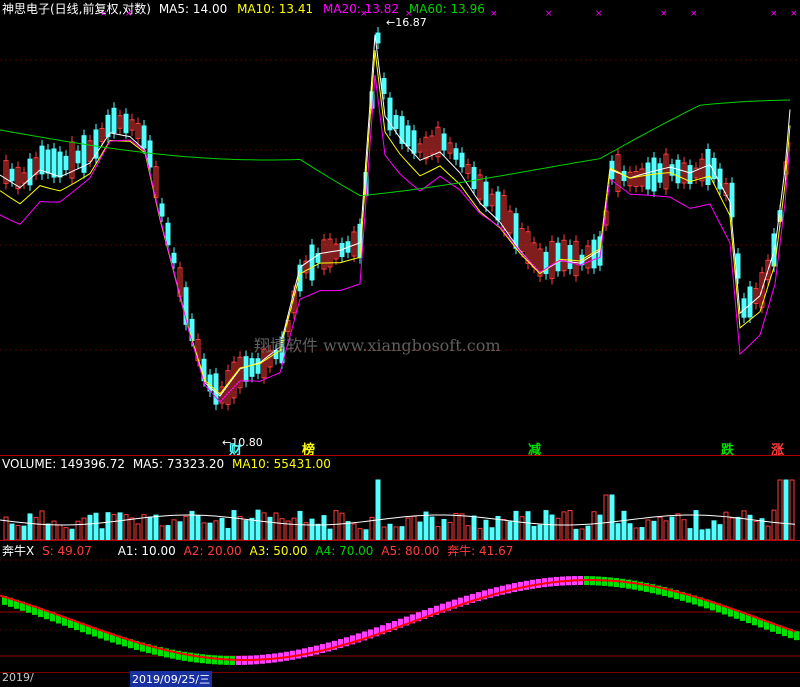 The image size is (800, 687). I want to click on watermark-text: 翔博软件 www.xiangbosoft.com, so click(377, 345).